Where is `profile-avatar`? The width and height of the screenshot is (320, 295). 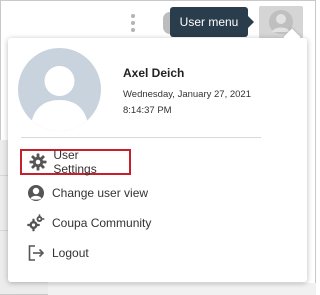
profile-avatar is located at coordinates (59, 89).